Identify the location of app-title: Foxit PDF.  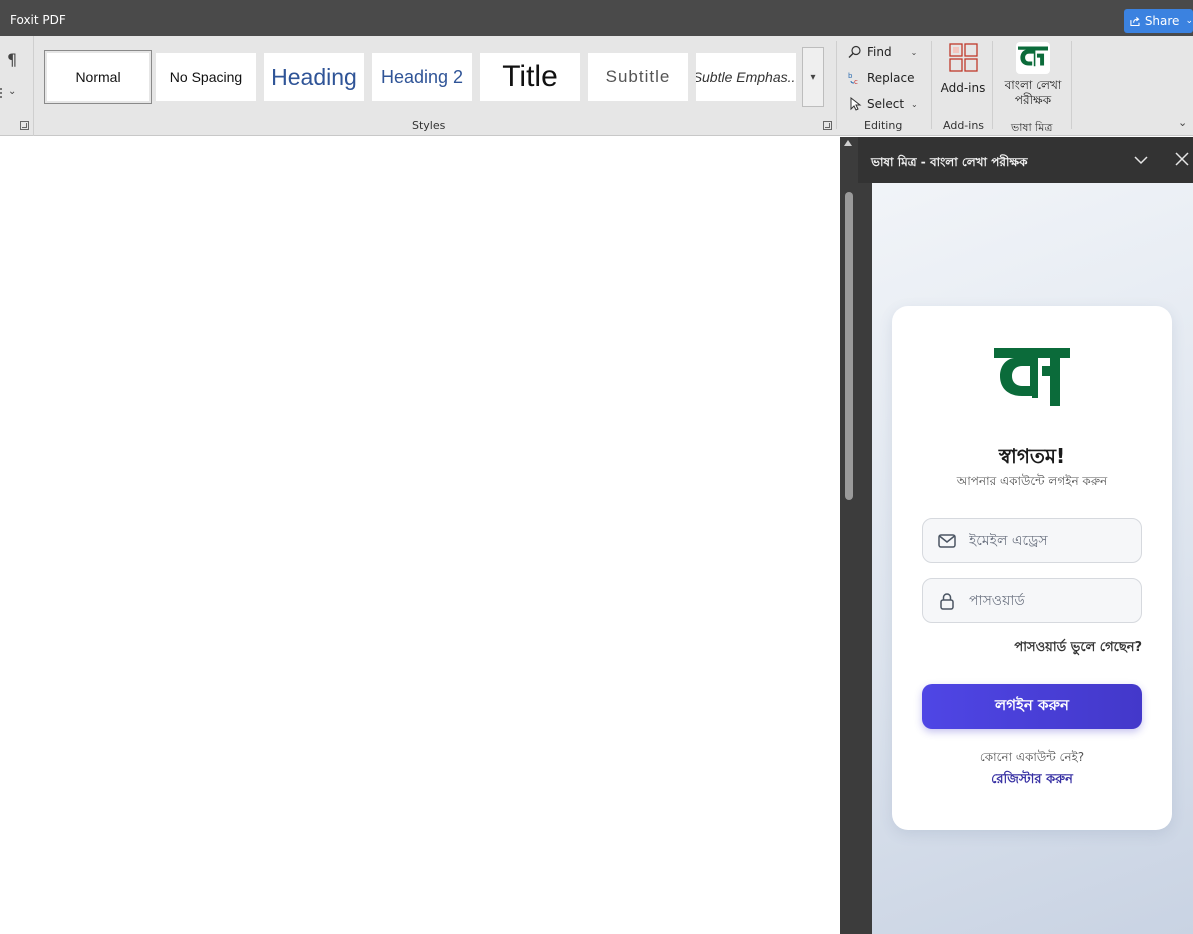
(38, 20).